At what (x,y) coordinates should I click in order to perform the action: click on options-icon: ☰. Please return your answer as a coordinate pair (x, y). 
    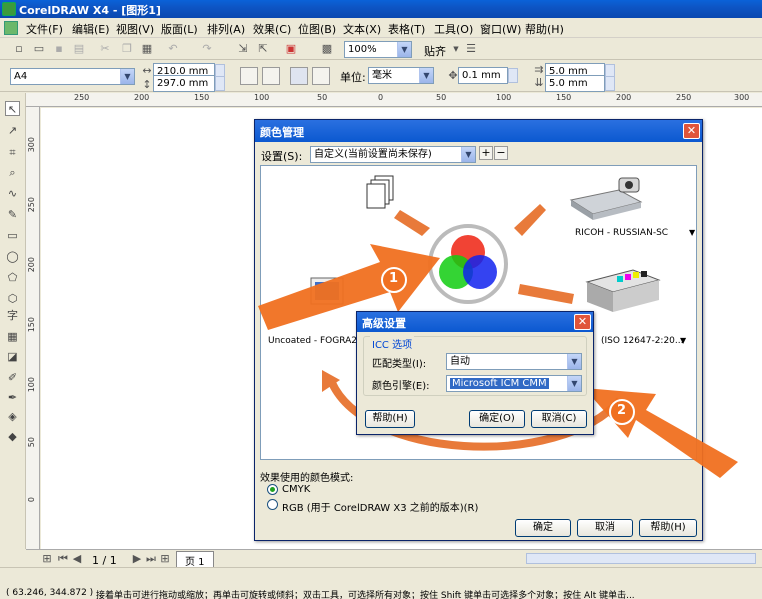
    Looking at the image, I should click on (471, 49).